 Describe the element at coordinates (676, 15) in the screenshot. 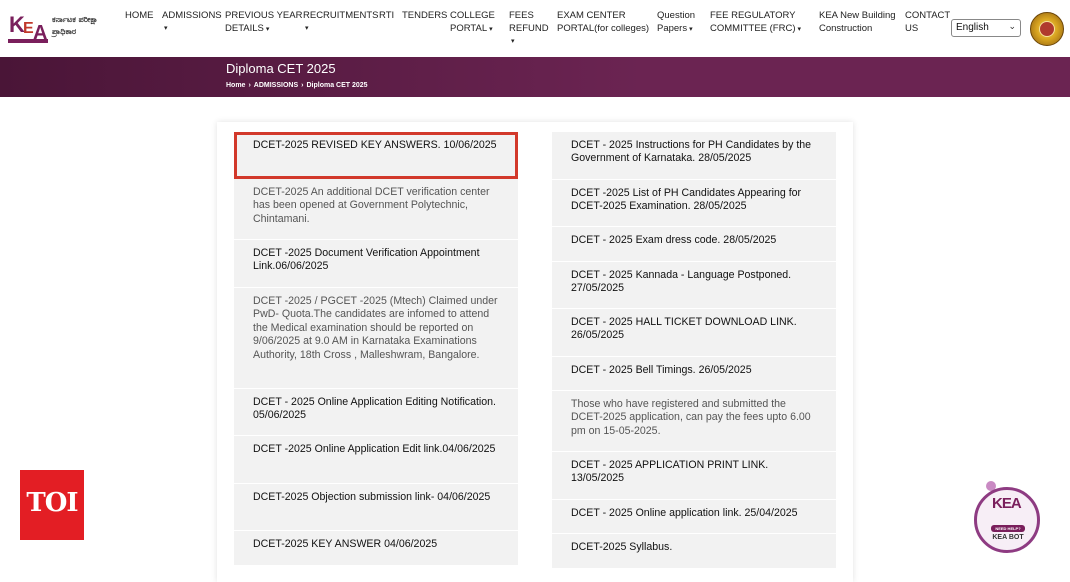

I see `nav-question-label-line1: Question` at that location.